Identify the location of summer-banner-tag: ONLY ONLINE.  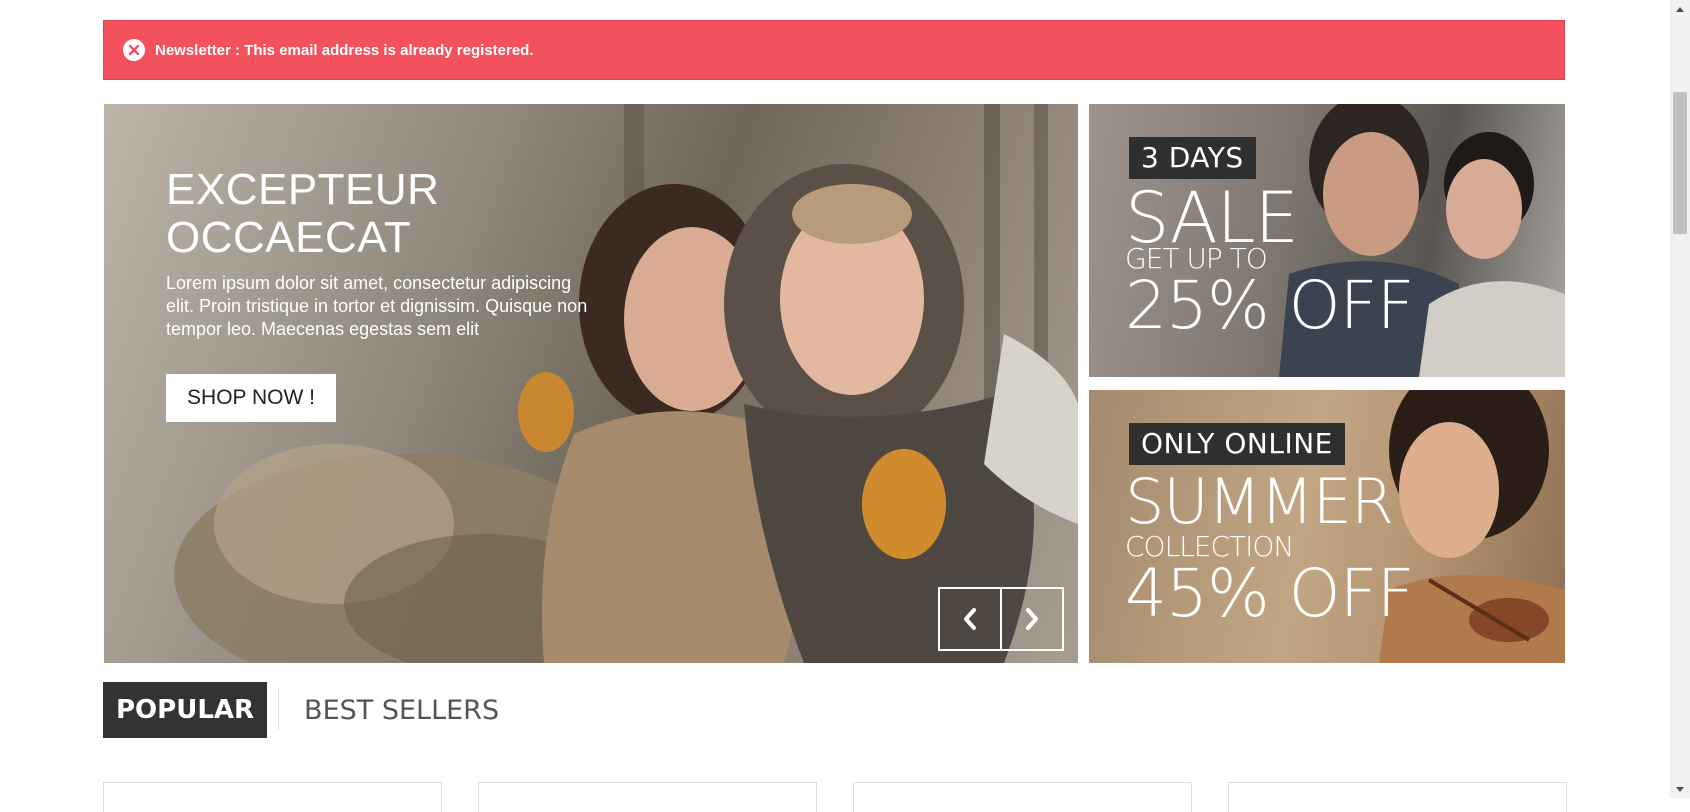
(1237, 444).